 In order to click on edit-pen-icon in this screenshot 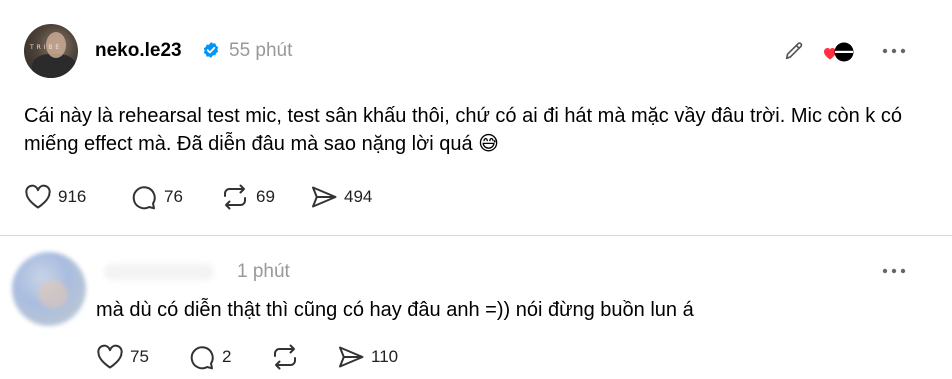, I will do `click(794, 51)`.